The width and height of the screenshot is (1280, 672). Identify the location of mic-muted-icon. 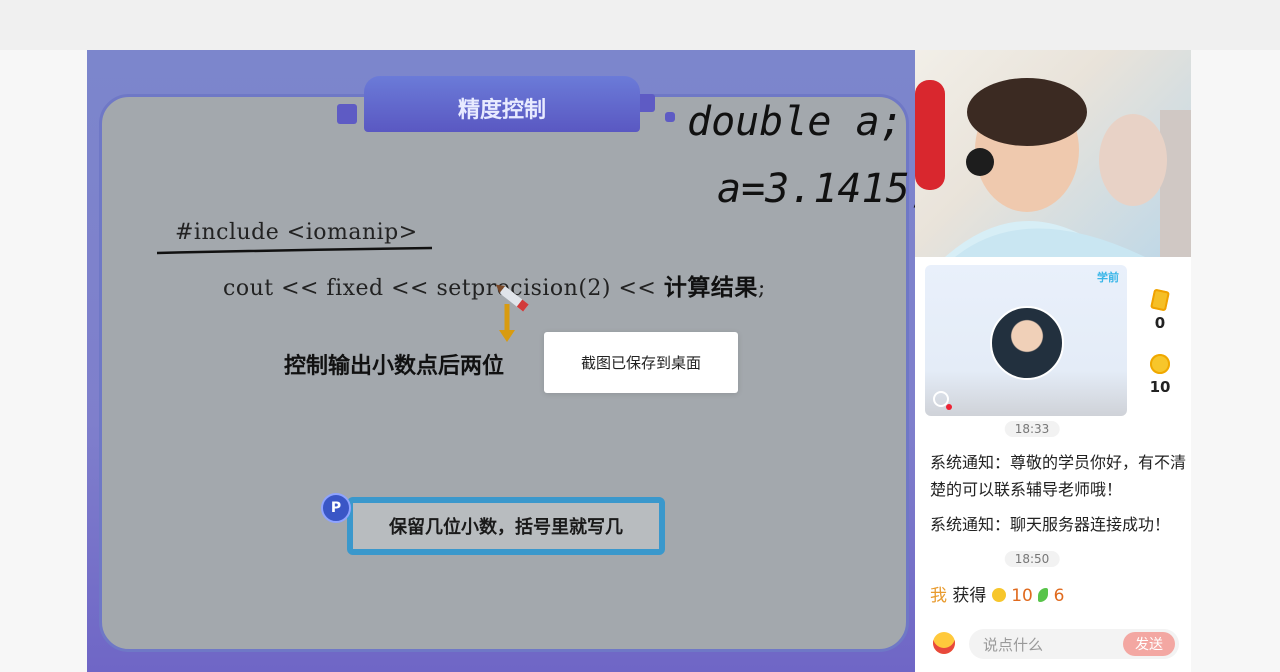
(942, 400).